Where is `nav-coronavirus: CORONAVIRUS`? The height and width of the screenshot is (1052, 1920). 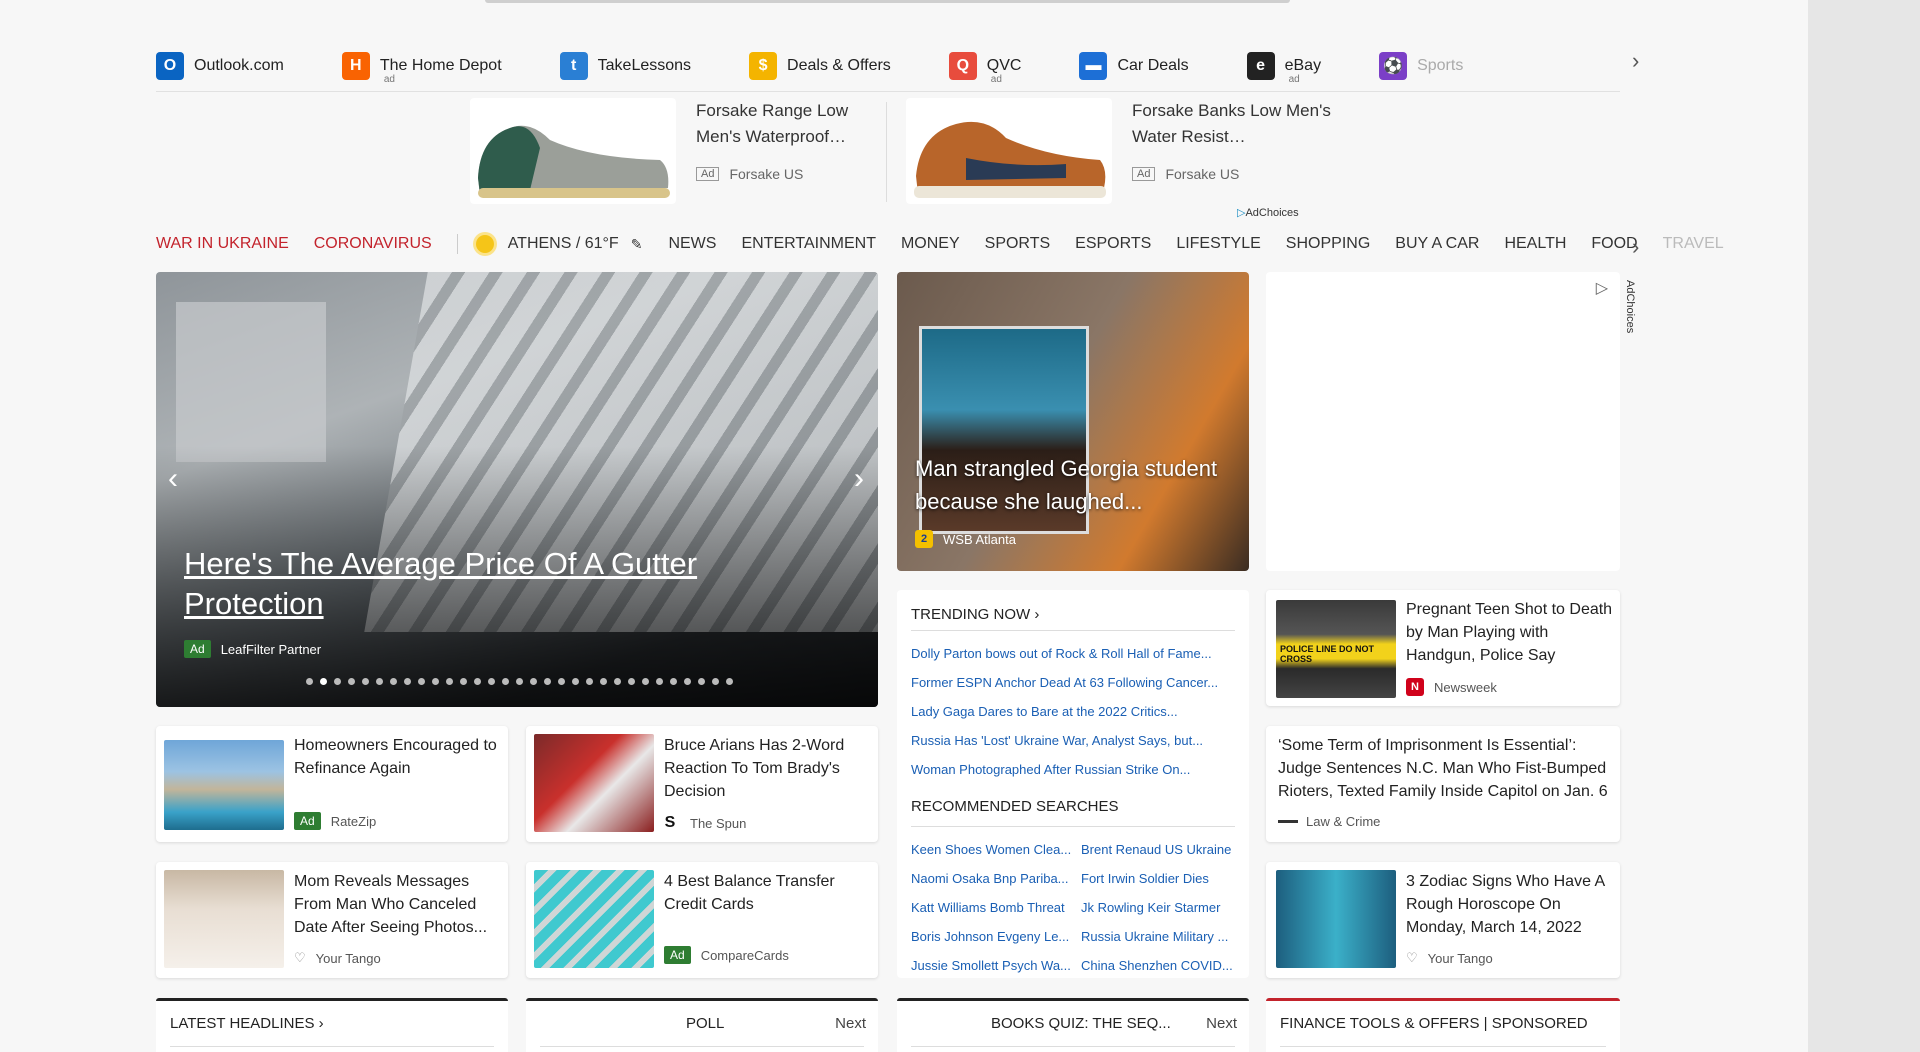
nav-coronavirus: CORONAVIRUS is located at coordinates (373, 244).